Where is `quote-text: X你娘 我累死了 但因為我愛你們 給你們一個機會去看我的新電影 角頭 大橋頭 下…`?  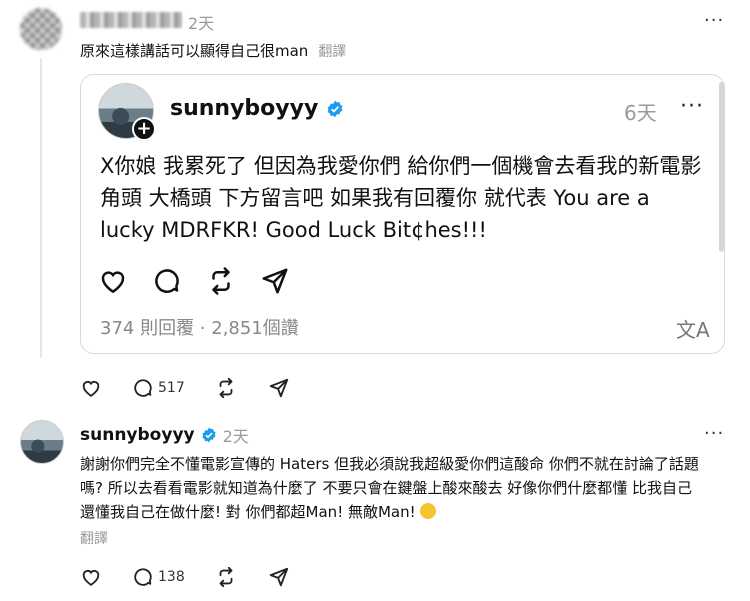 quote-text: X你娘 我累死了 但因為我愛你們 給你們一個機會去看我的新電影 角頭 大橋頭 下… is located at coordinates (401, 198).